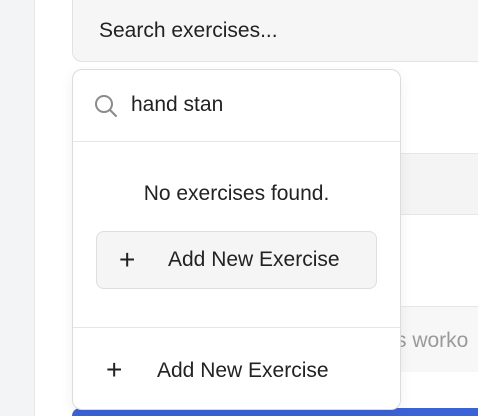 The height and width of the screenshot is (416, 478). What do you see at coordinates (243, 370) in the screenshot?
I see `add-new-exercise-footer-label: Add New Exercise` at bounding box center [243, 370].